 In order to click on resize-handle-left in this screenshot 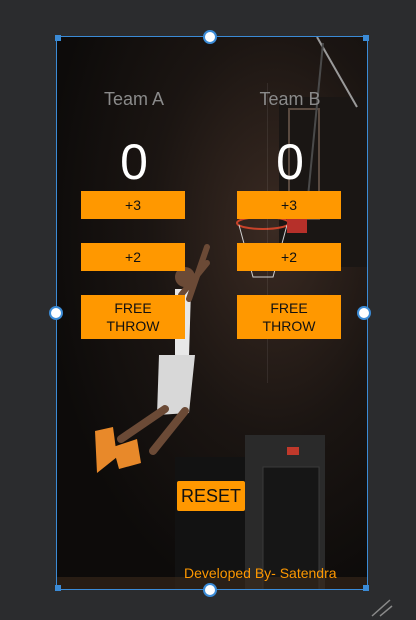, I will do `click(56, 313)`.